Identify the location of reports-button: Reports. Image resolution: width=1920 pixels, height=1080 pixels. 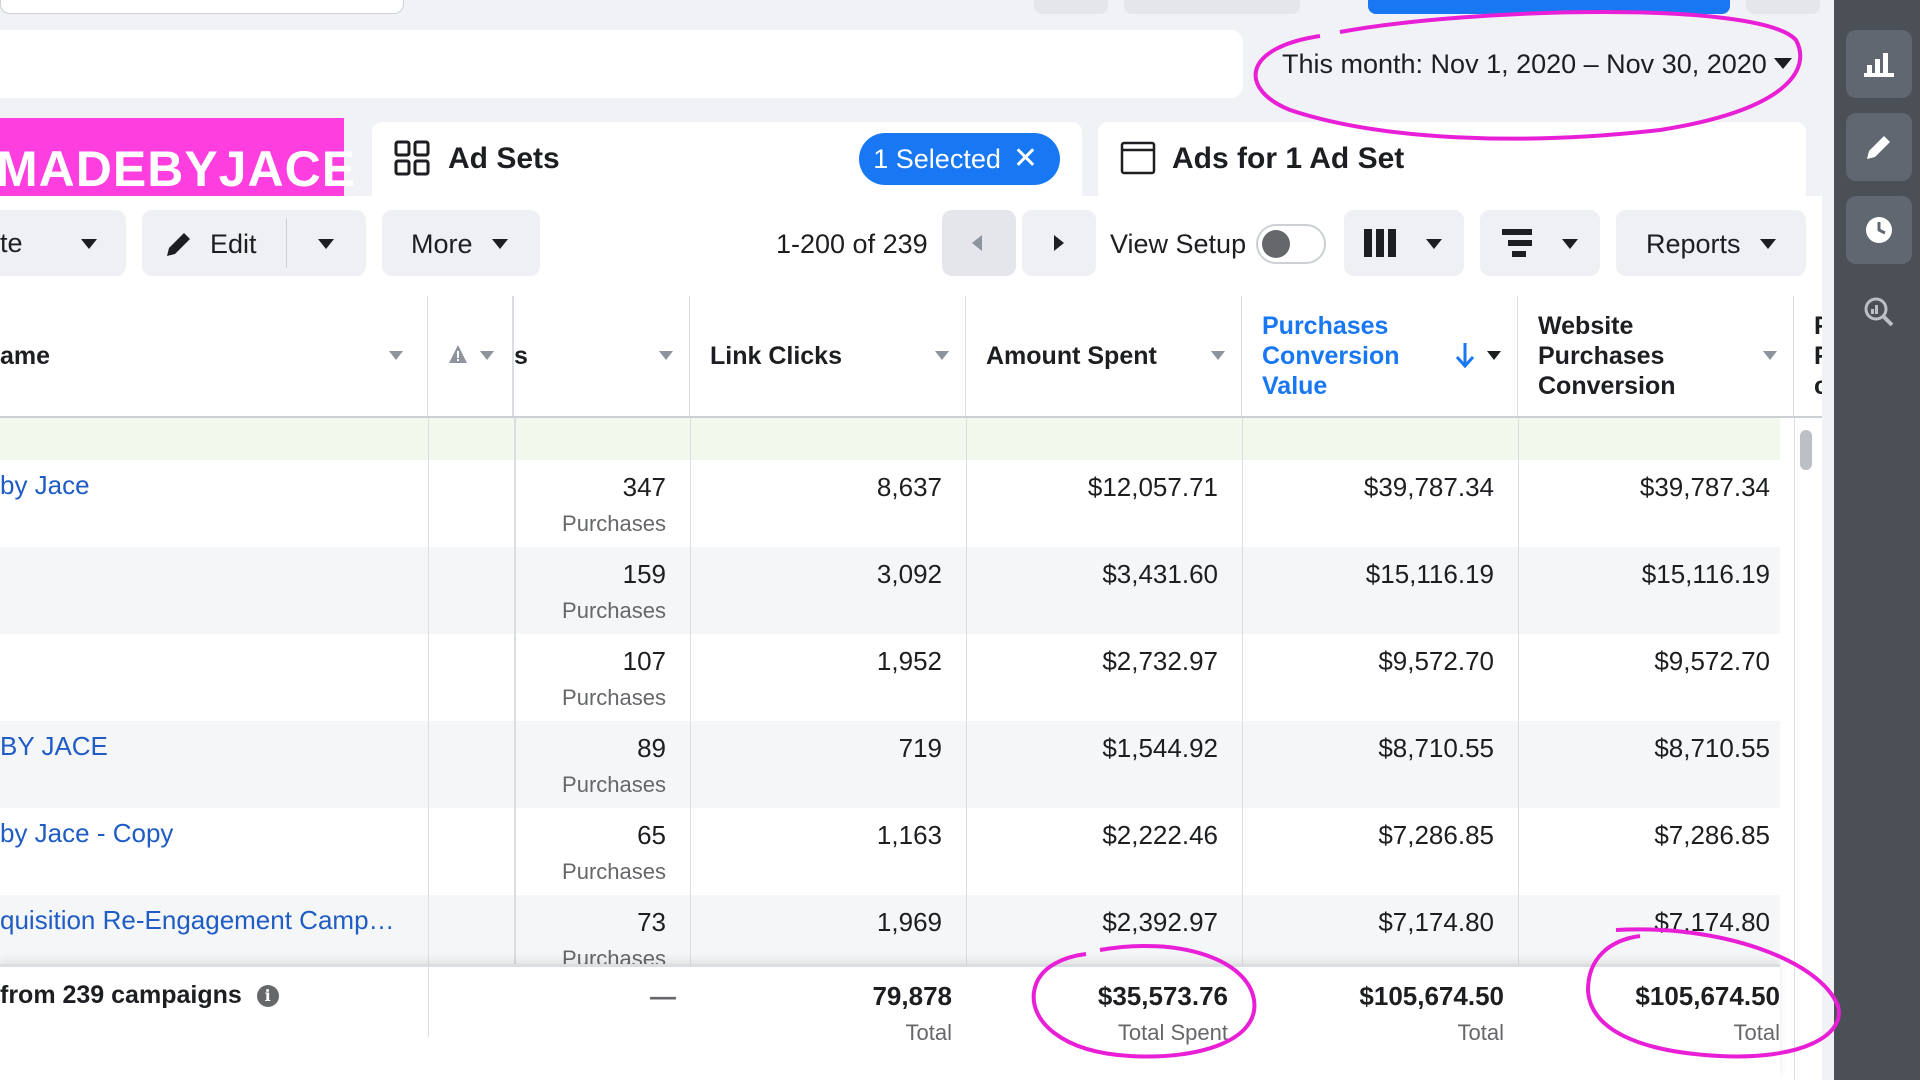
(1711, 243).